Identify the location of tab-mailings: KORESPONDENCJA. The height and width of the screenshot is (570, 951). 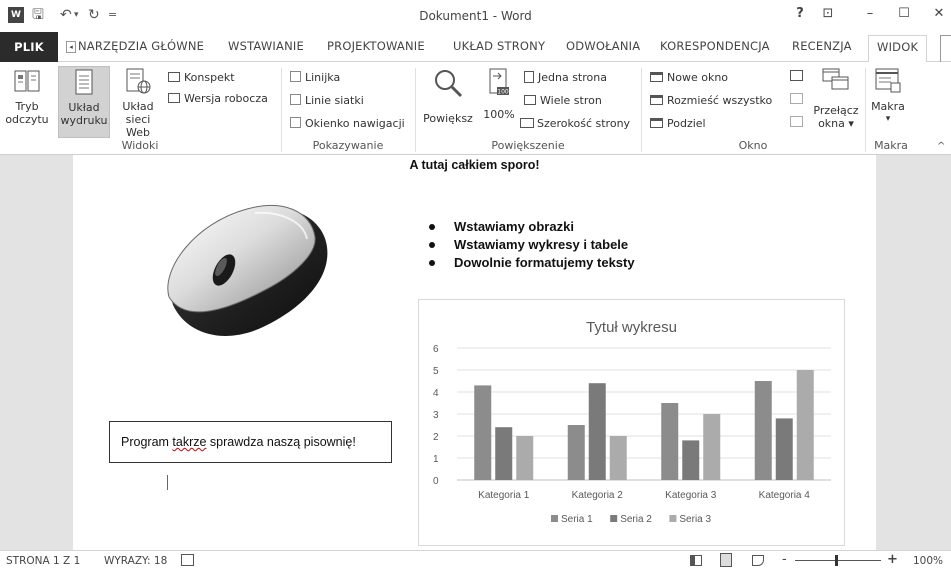
(715, 46).